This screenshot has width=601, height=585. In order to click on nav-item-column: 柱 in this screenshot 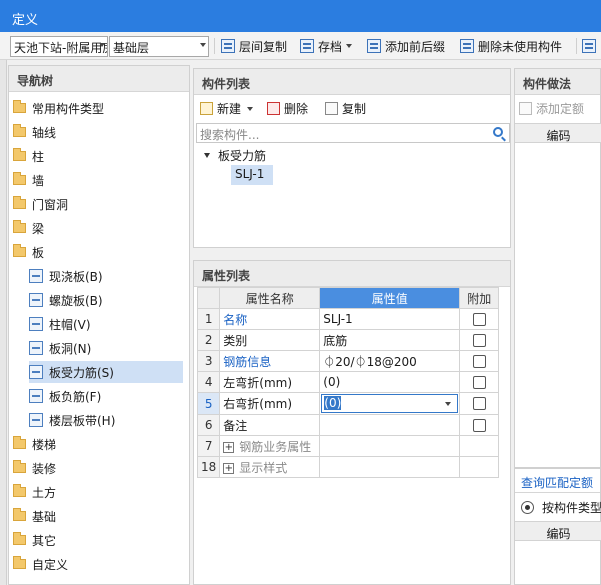, I will do `click(28, 156)`.